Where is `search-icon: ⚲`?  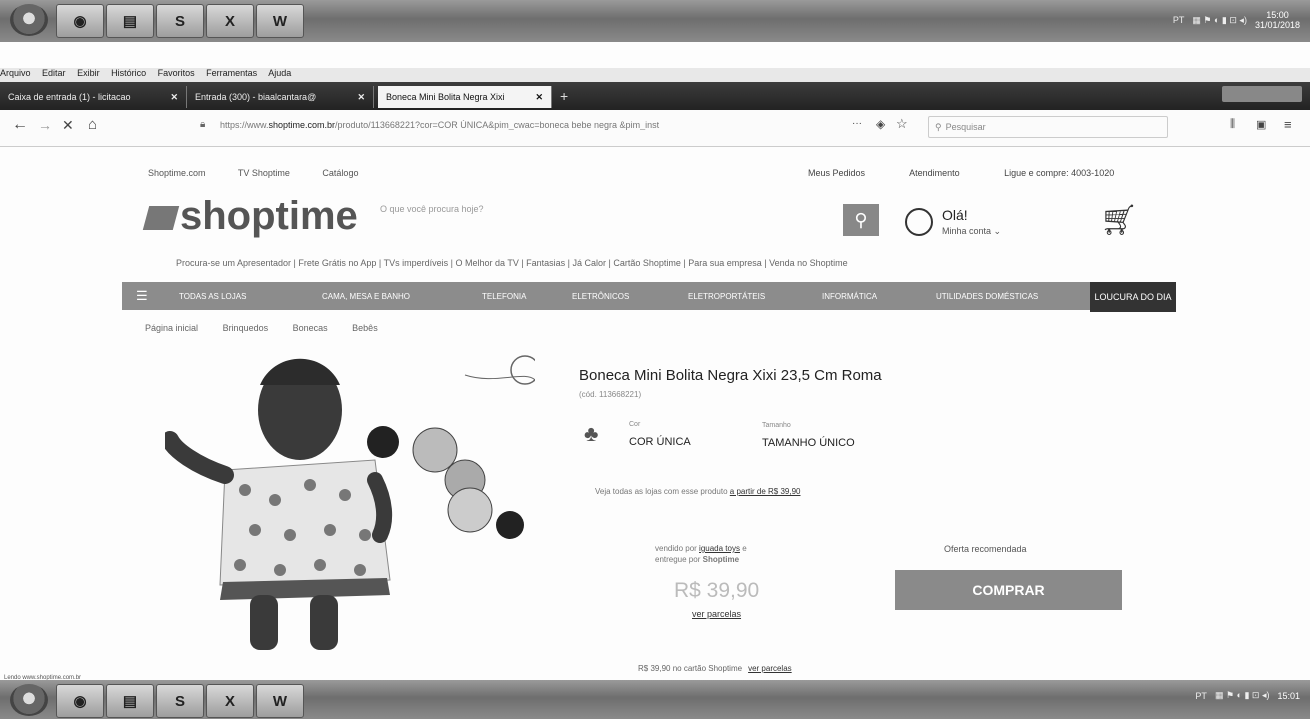 search-icon: ⚲ is located at coordinates (861, 219).